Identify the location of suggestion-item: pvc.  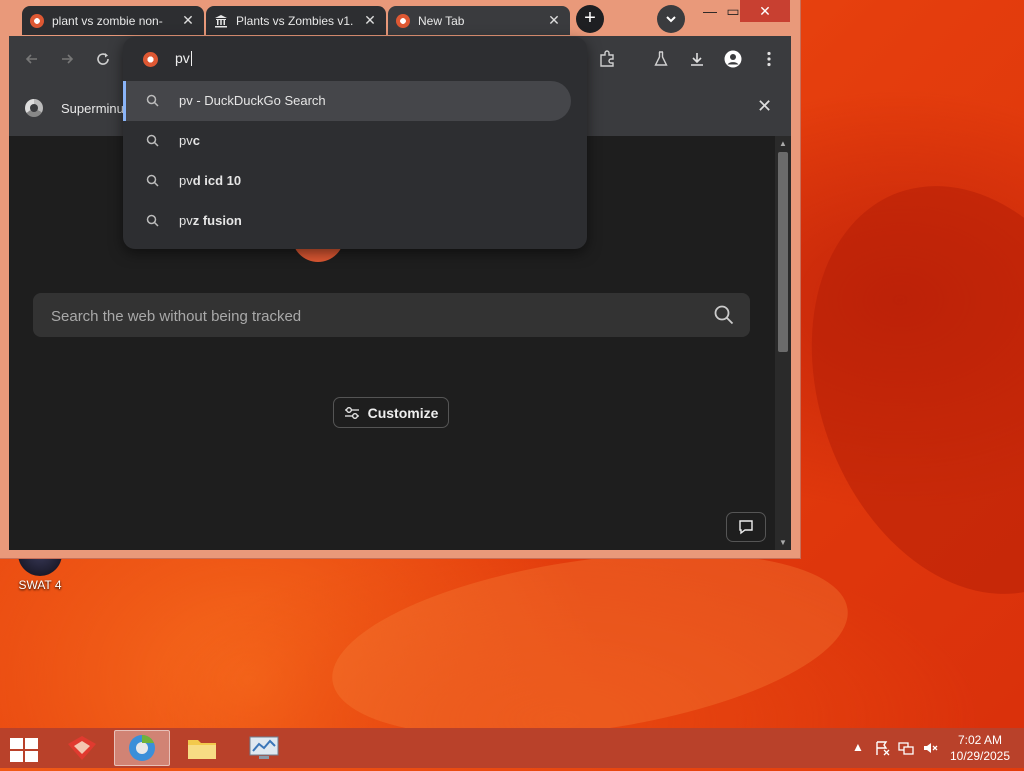
(347, 141).